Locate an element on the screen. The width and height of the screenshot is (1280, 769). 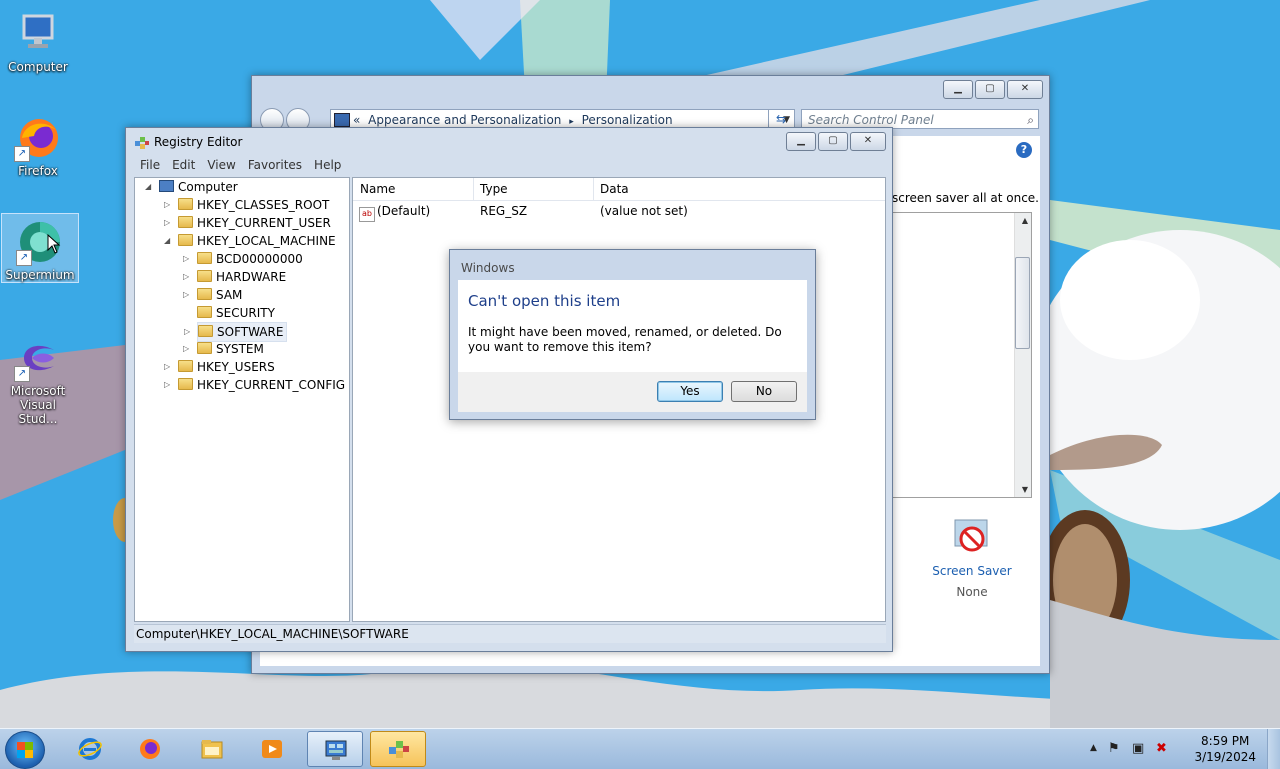
menu-edit: Edit is located at coordinates (183, 165).